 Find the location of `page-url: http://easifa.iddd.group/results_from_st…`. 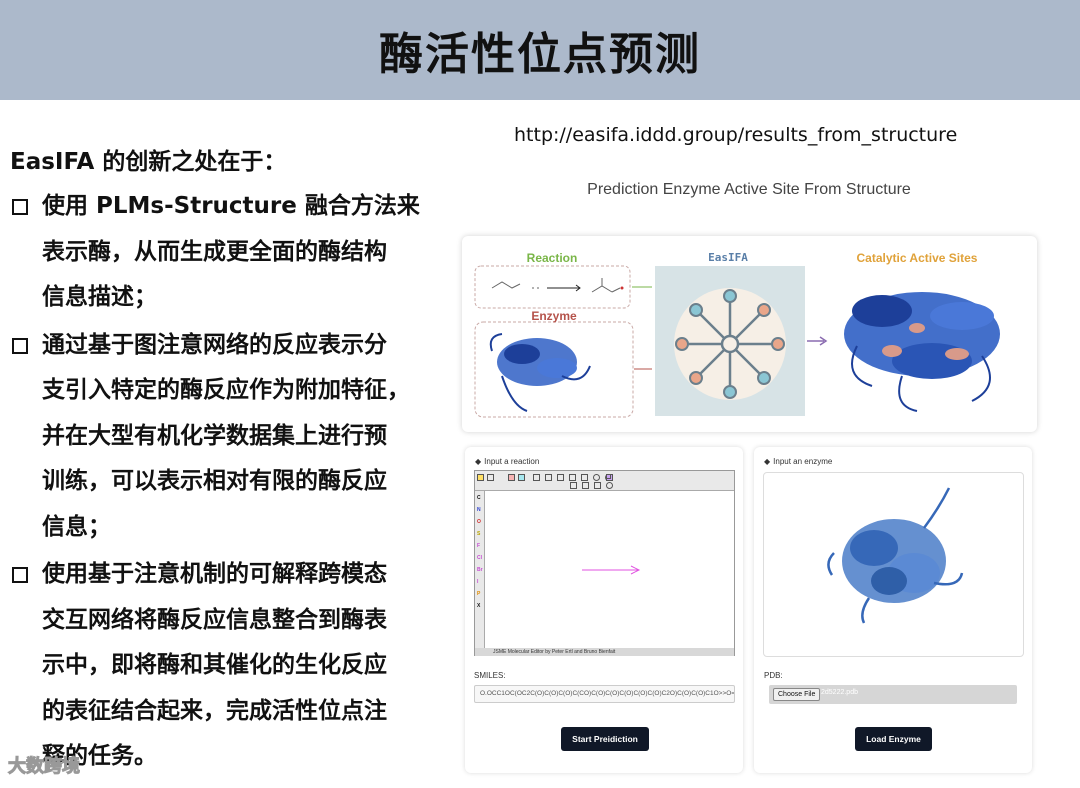

page-url: http://easifa.iddd.group/results_from_st… is located at coordinates (735, 135).